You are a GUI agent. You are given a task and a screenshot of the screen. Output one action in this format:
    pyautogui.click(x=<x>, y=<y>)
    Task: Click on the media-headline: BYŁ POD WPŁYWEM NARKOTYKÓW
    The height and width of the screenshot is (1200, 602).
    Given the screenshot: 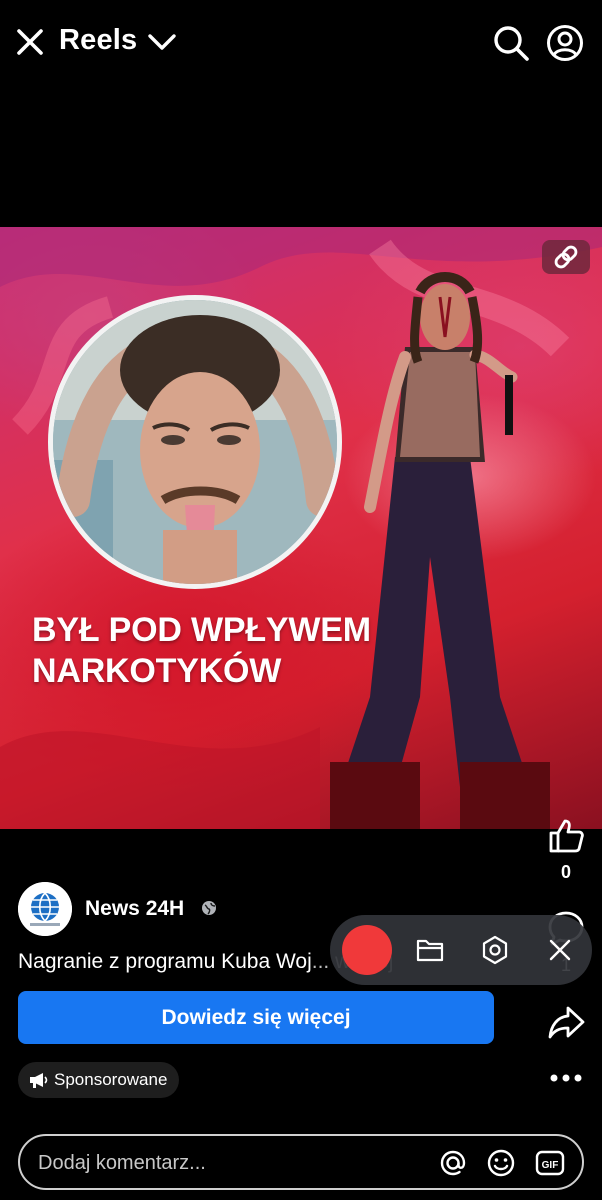 What is the action you would take?
    pyautogui.click(x=232, y=651)
    